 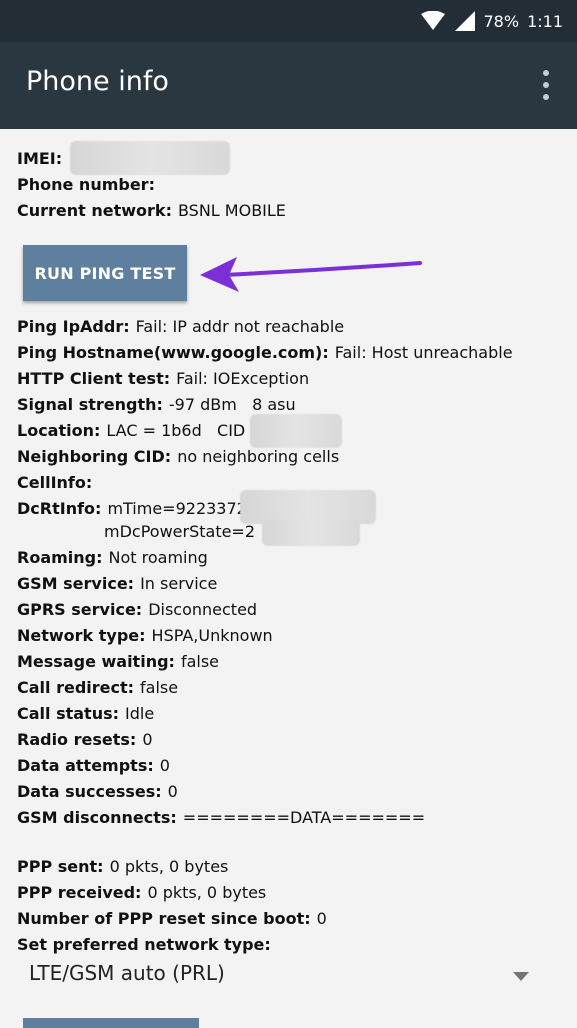 What do you see at coordinates (465, 21) in the screenshot?
I see `signal-icon` at bounding box center [465, 21].